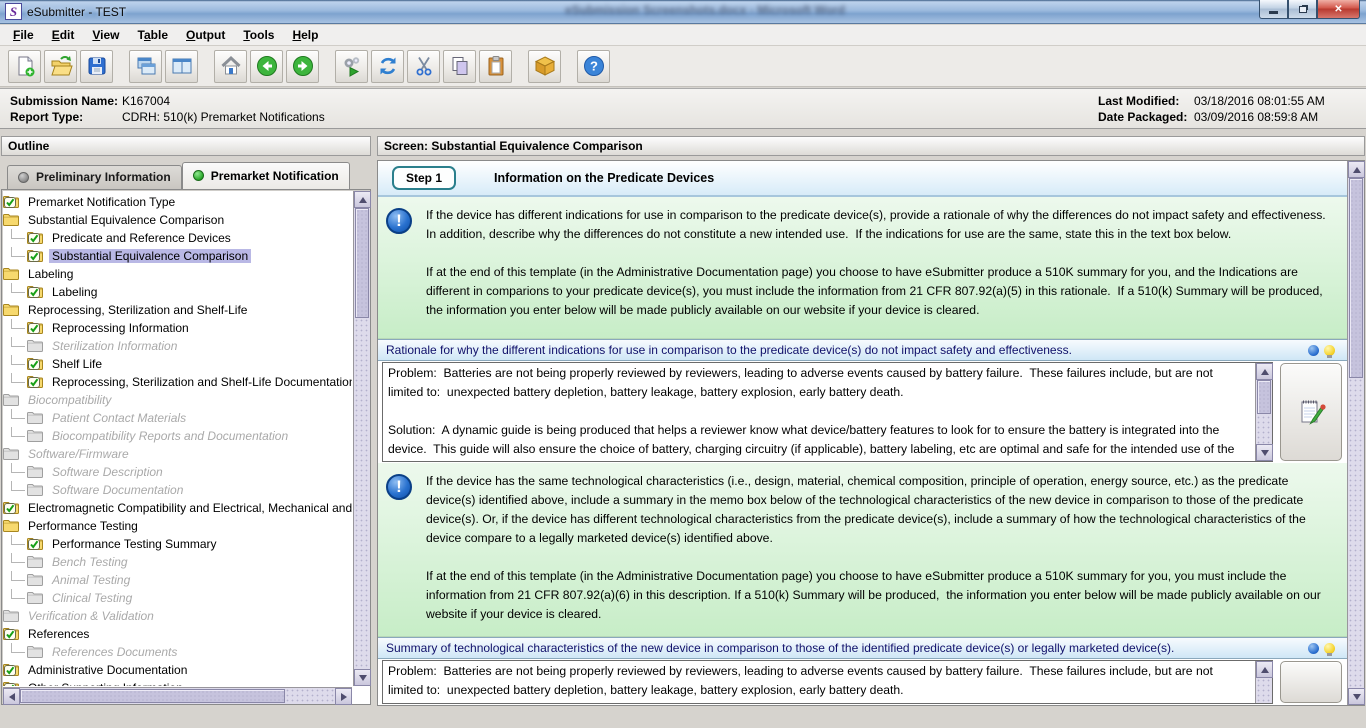 The width and height of the screenshot is (1366, 728). I want to click on tree-item: Premarket Notification Type, so click(177, 202).